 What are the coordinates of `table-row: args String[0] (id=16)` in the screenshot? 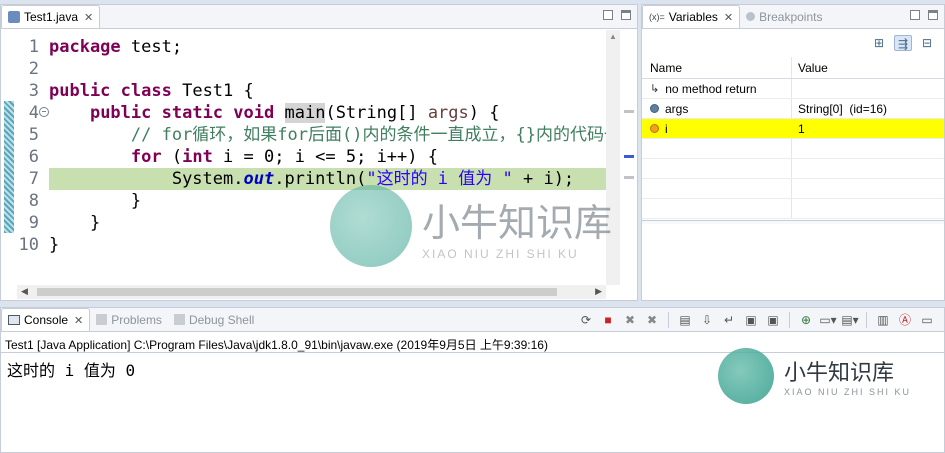 It's located at (793, 109).